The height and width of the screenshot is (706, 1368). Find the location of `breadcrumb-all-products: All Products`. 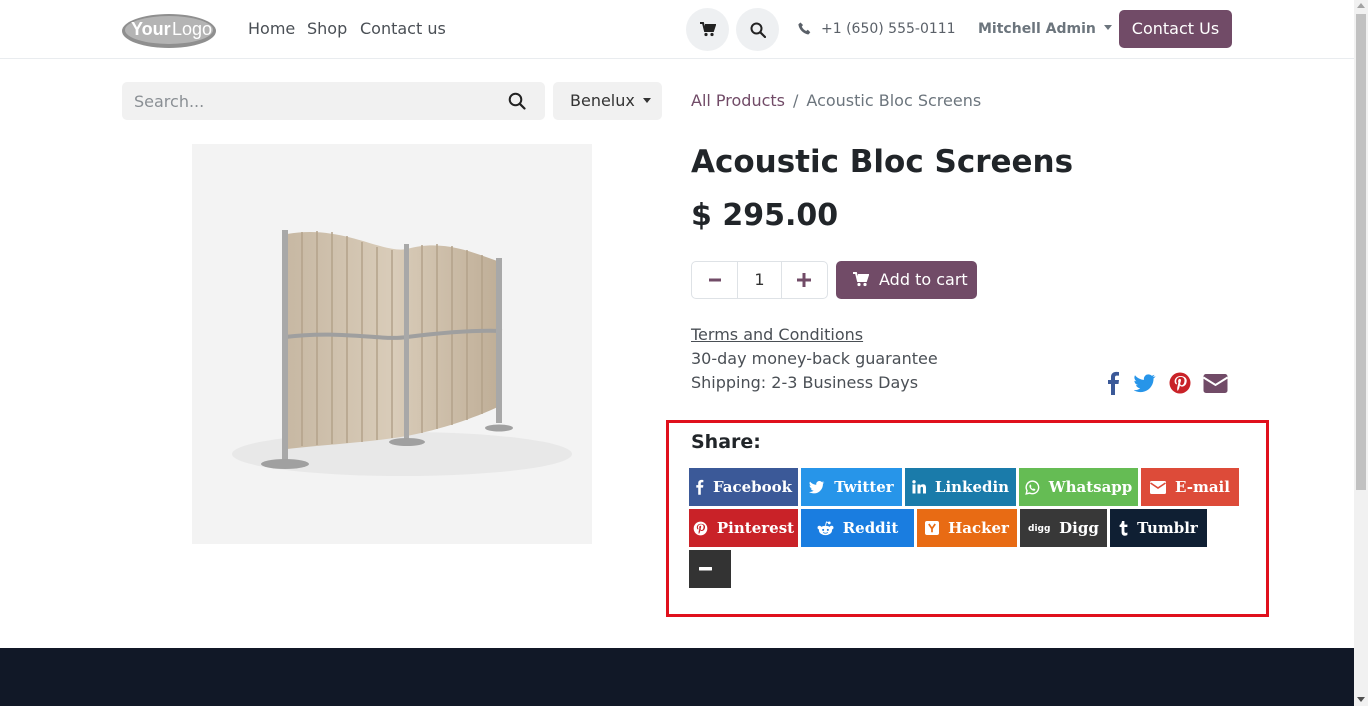

breadcrumb-all-products: All Products is located at coordinates (738, 100).